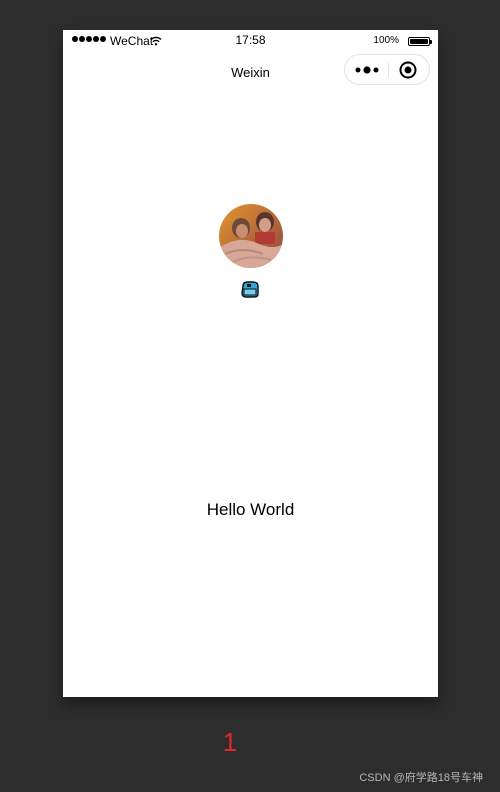  I want to click on mini-program-capsule, so click(387, 69).